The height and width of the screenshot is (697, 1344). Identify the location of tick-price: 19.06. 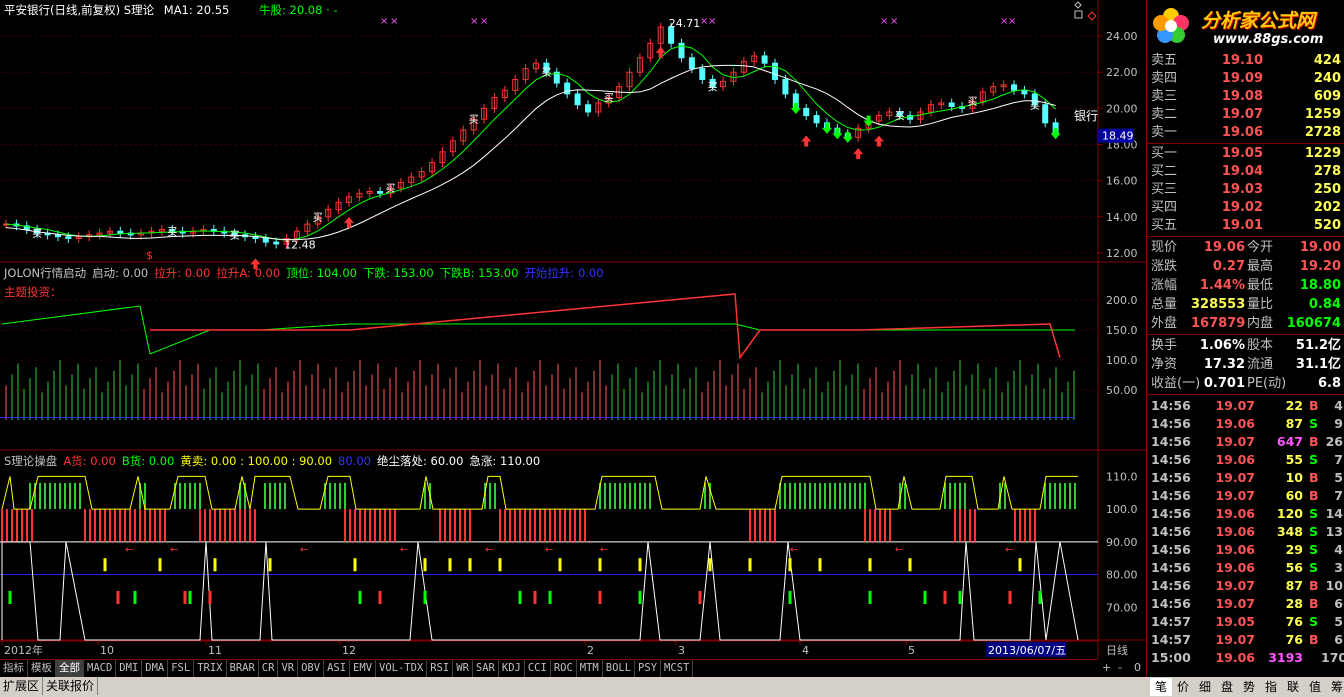
(1235, 459).